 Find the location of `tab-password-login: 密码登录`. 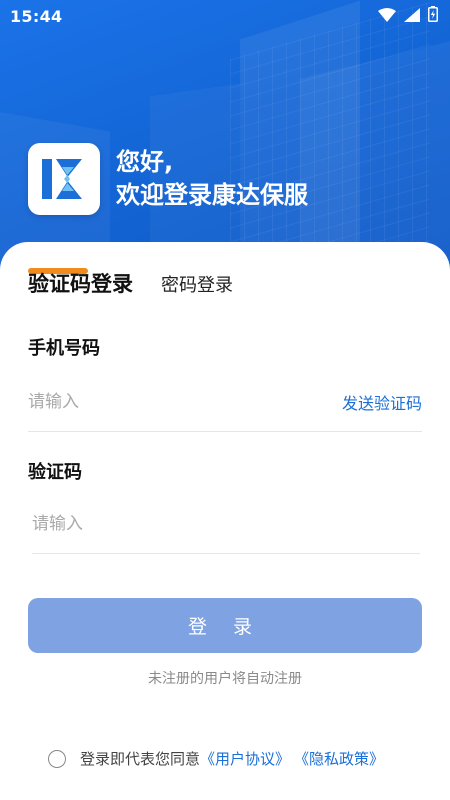

tab-password-login: 密码登录 is located at coordinates (197, 284).